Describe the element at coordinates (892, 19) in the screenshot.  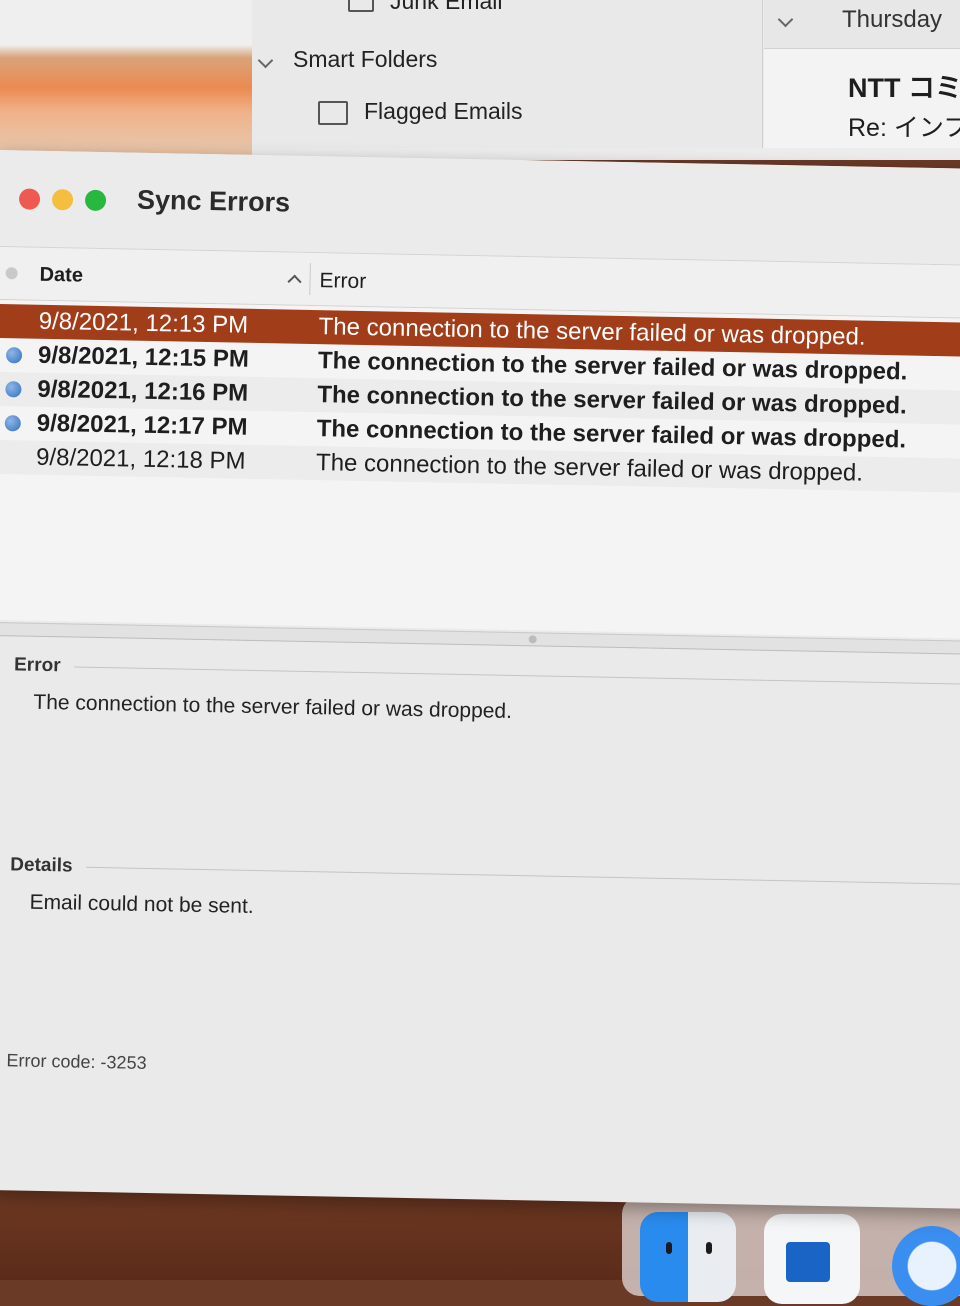
I see `day-label: Thursday` at that location.